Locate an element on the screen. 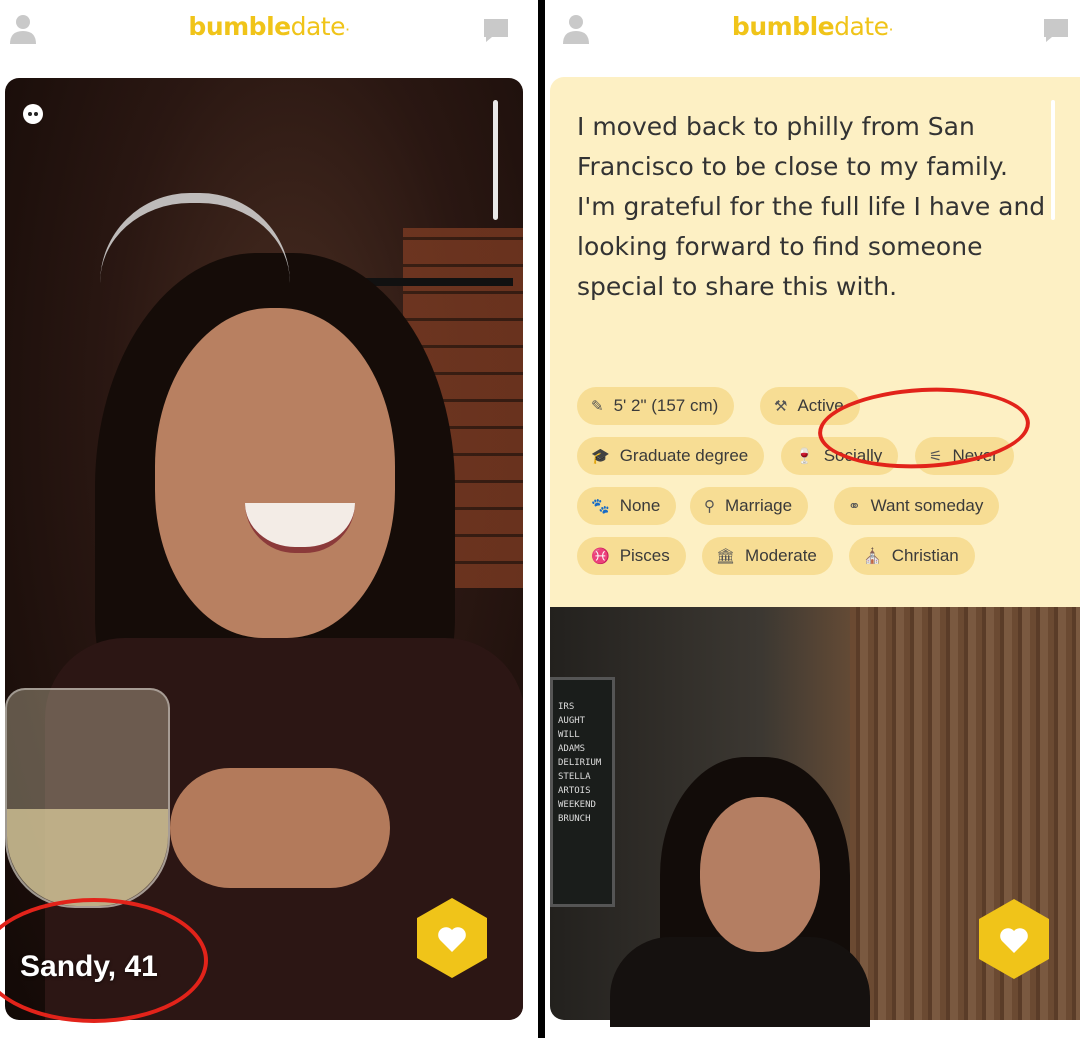  wine-glass-icon: 🍷 is located at coordinates (804, 456).